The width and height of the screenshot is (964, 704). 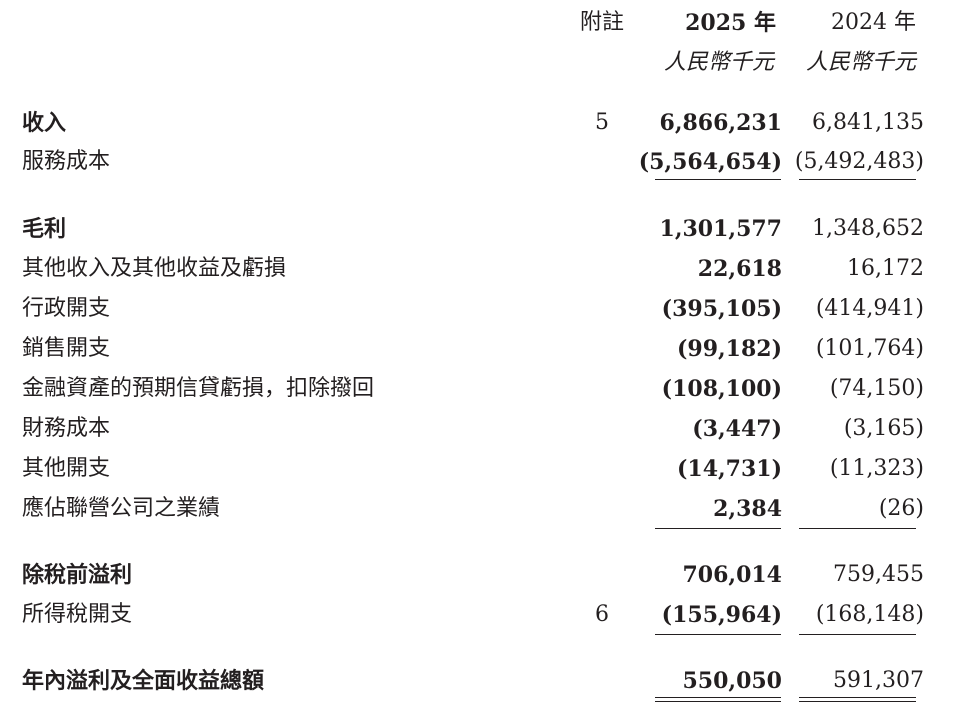 I want to click on row-label: 銷售開支, so click(x=66, y=348).